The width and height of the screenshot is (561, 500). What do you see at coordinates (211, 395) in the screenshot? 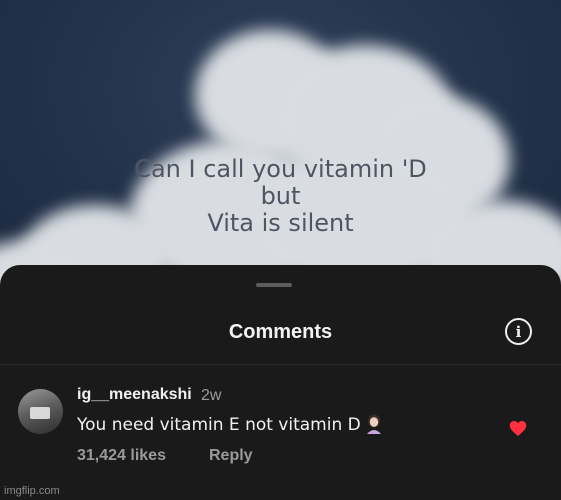
I see `comment-time: 2w` at bounding box center [211, 395].